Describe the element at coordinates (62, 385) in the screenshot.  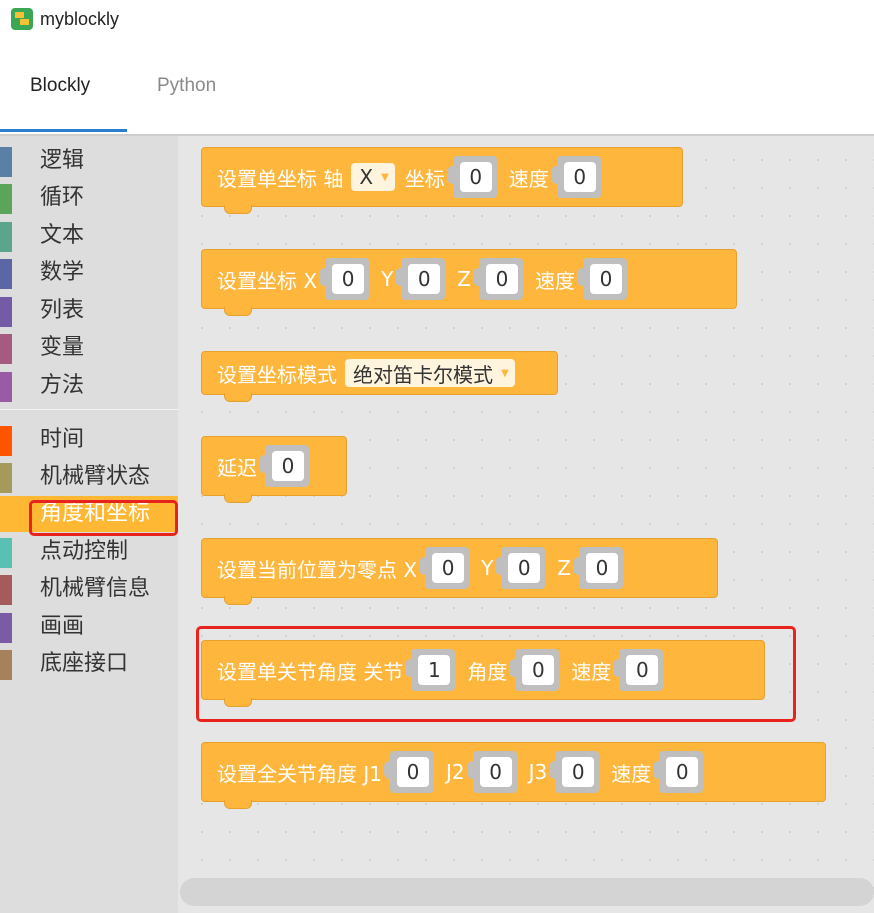
I see `category-label: 方法` at that location.